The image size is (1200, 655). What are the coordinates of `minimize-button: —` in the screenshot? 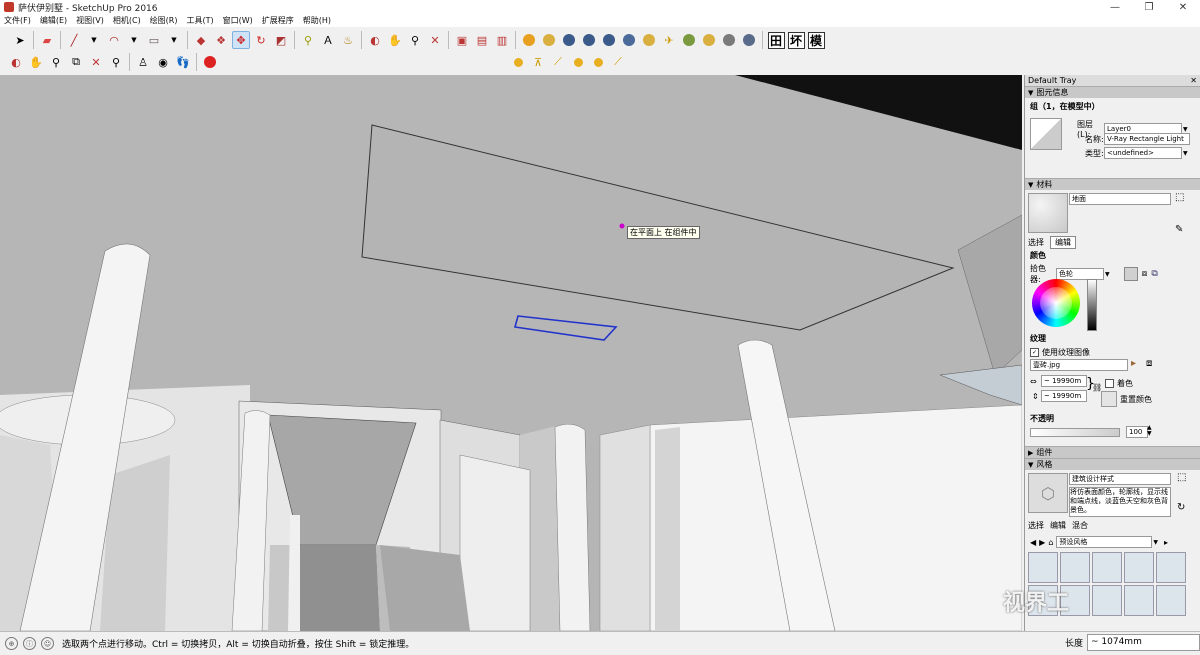 It's located at (1115, 7).